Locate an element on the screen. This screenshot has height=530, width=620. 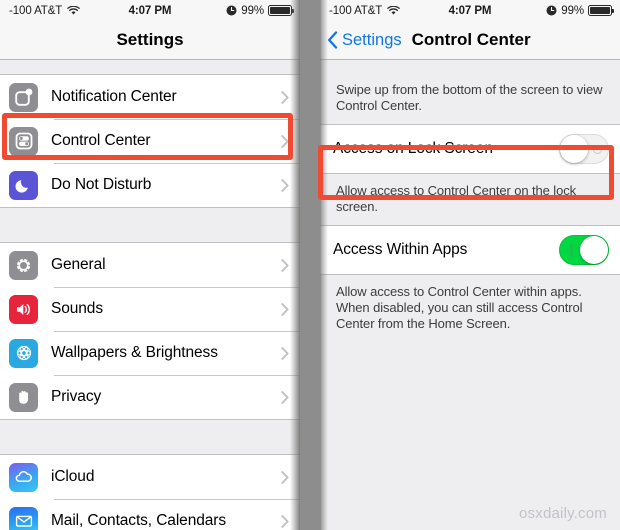
wallpapers-brightness-icon is located at coordinates (23, 353).